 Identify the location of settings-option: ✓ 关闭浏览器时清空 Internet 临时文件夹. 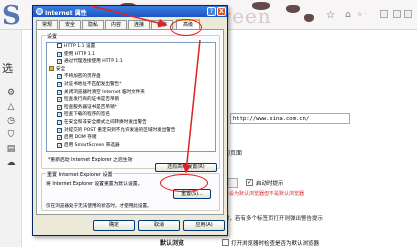
(131, 93).